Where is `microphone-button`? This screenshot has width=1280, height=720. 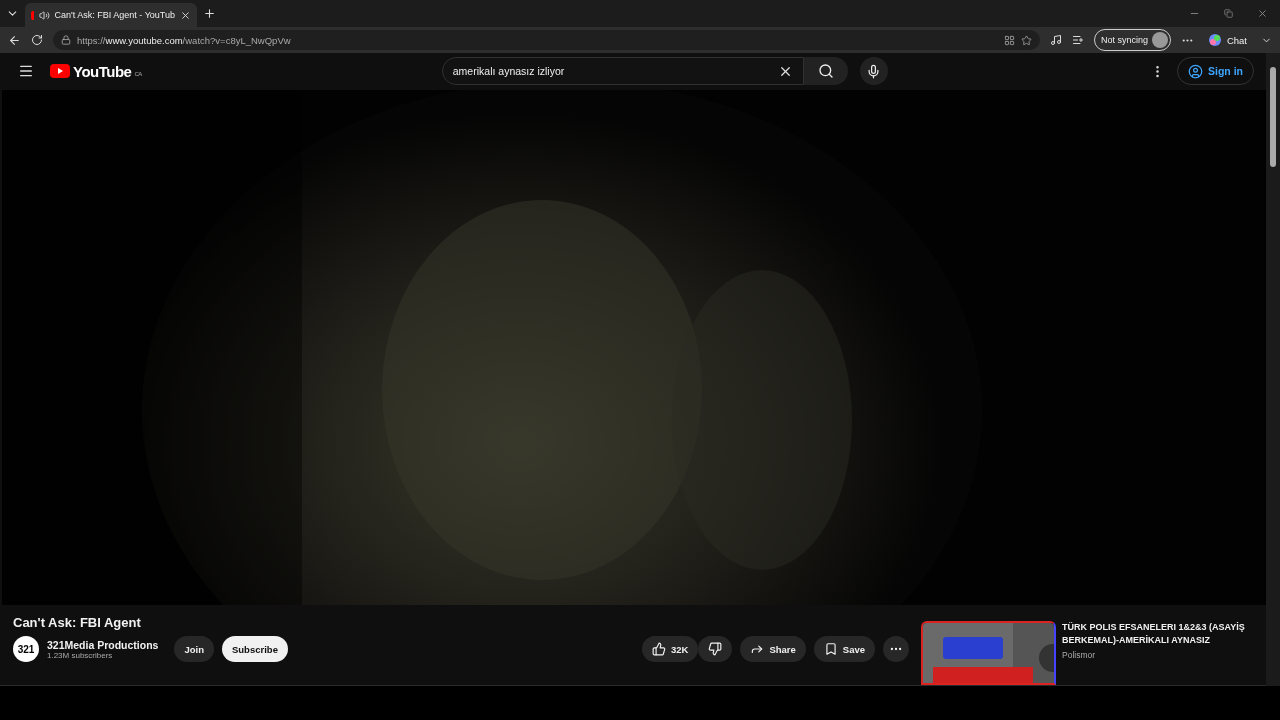 microphone-button is located at coordinates (873, 71).